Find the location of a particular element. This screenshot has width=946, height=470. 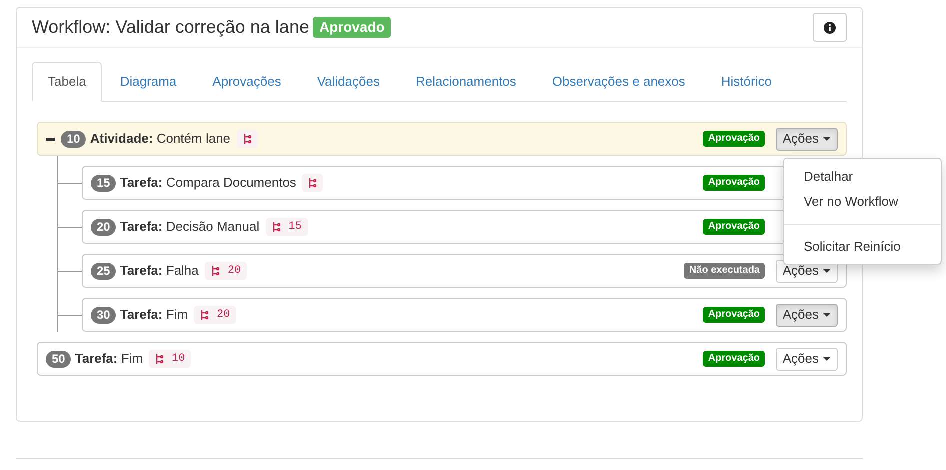

reference-number: 15 is located at coordinates (295, 227).